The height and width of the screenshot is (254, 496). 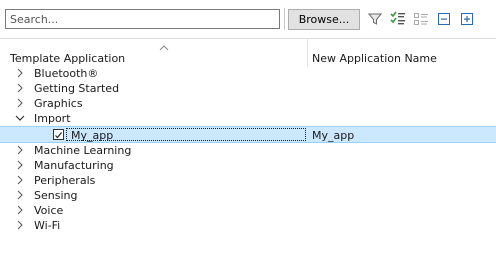 What do you see at coordinates (248, 225) in the screenshot?
I see `tree-item-wi-fi: Wi-Fi` at bounding box center [248, 225].